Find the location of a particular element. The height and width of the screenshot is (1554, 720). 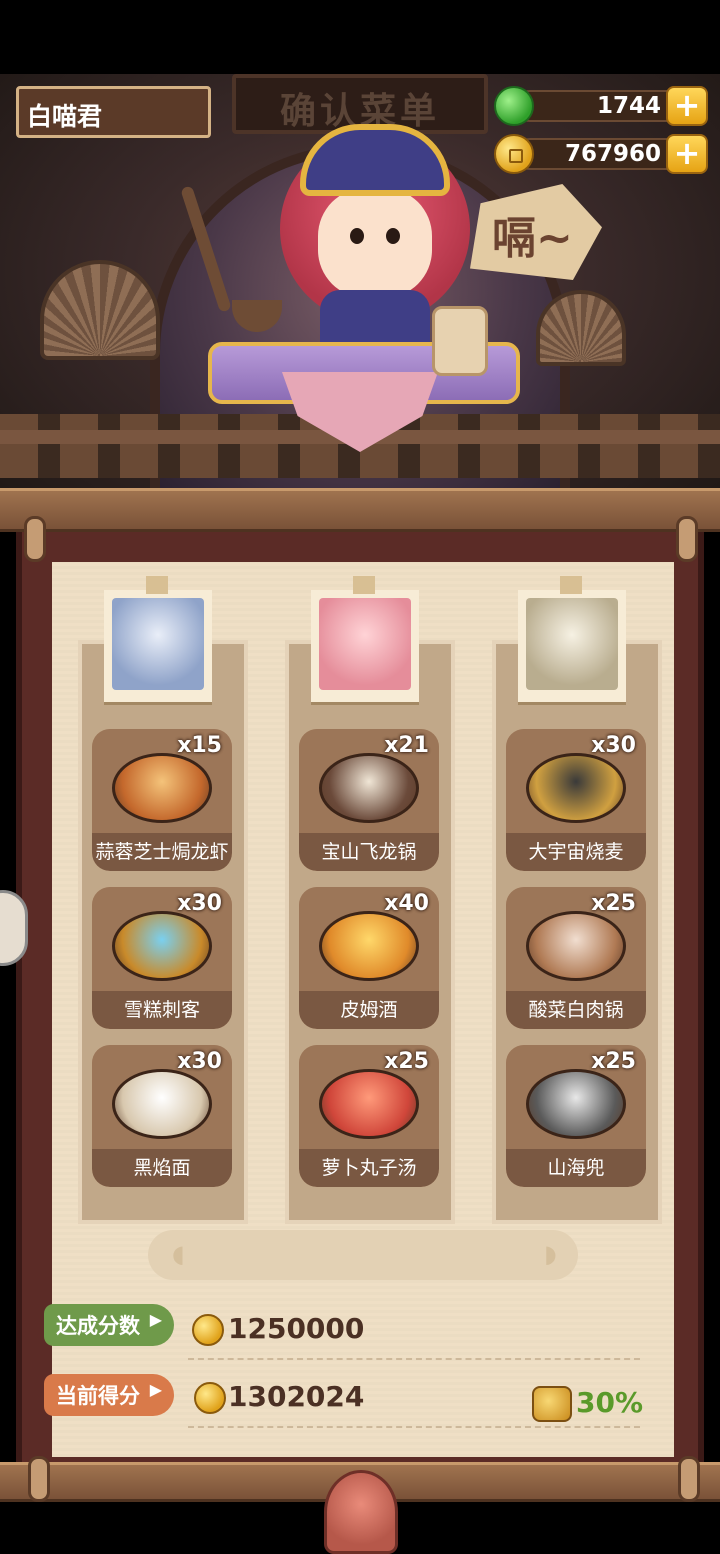

dish-card: x25 萝卜丸子汤 is located at coordinates (369, 1116).